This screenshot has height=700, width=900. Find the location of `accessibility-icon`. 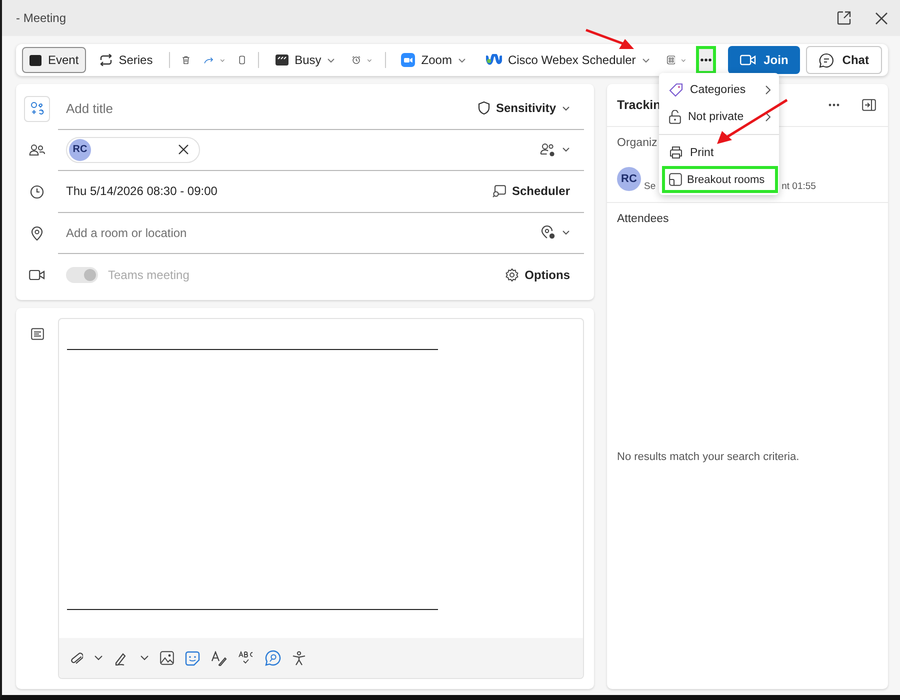

accessibility-icon is located at coordinates (299, 658).